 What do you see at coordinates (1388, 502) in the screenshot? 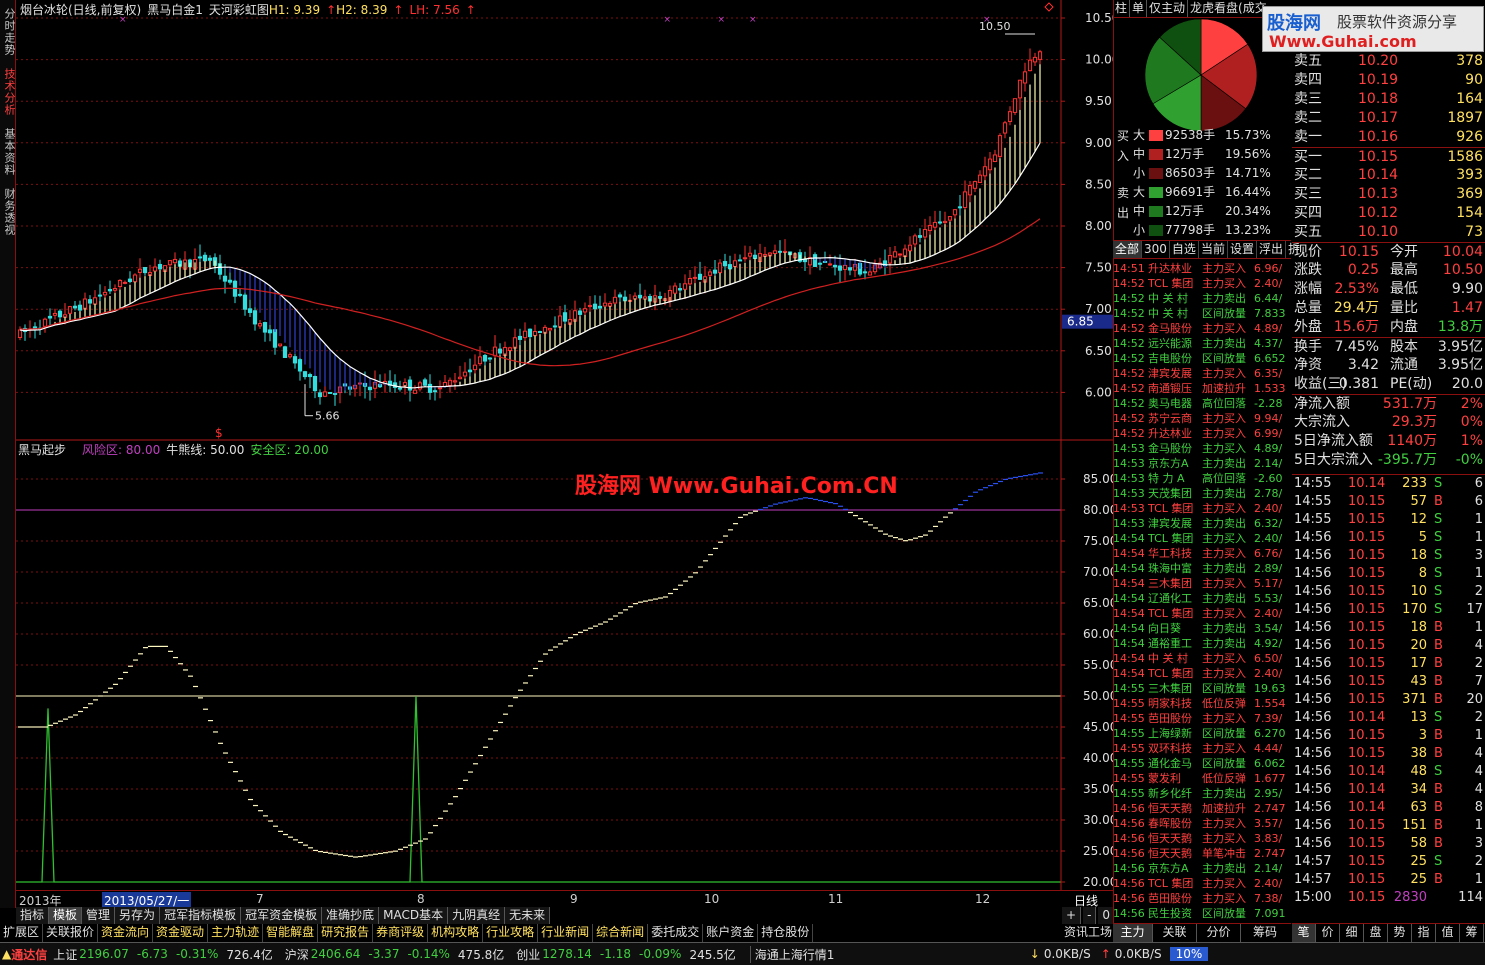
I see `tick-row: 14:55 10.15 57 B 6` at bounding box center [1388, 502].